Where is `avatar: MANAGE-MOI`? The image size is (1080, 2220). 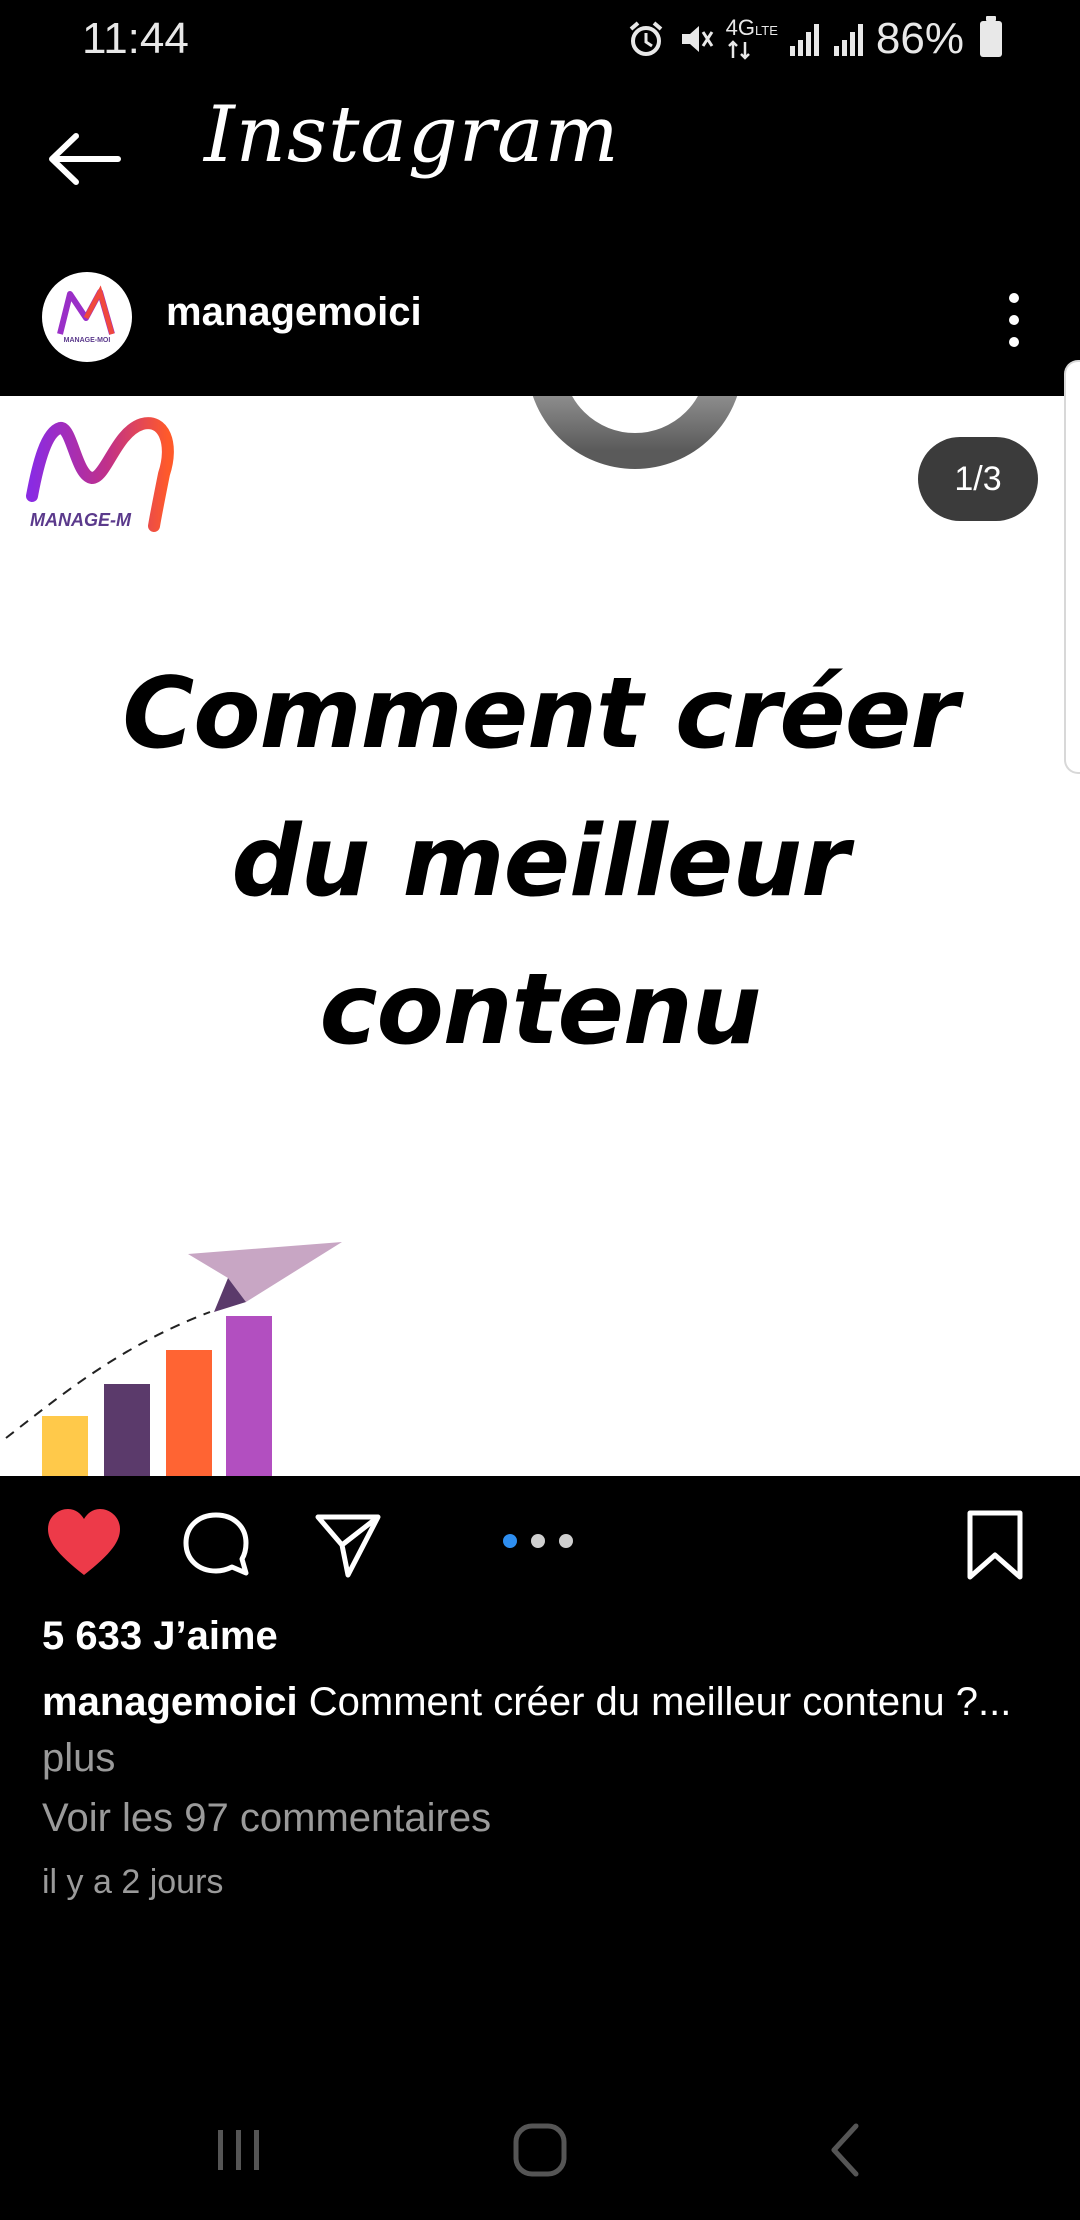
avatar: MANAGE-MOI is located at coordinates (87, 317).